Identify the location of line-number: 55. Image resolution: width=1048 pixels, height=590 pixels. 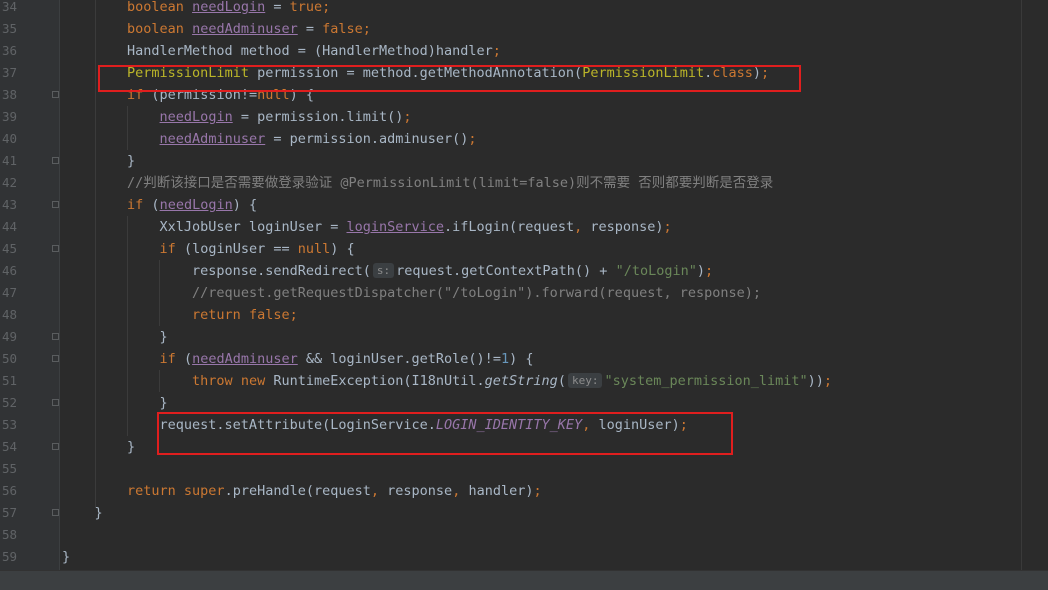
(9, 468).